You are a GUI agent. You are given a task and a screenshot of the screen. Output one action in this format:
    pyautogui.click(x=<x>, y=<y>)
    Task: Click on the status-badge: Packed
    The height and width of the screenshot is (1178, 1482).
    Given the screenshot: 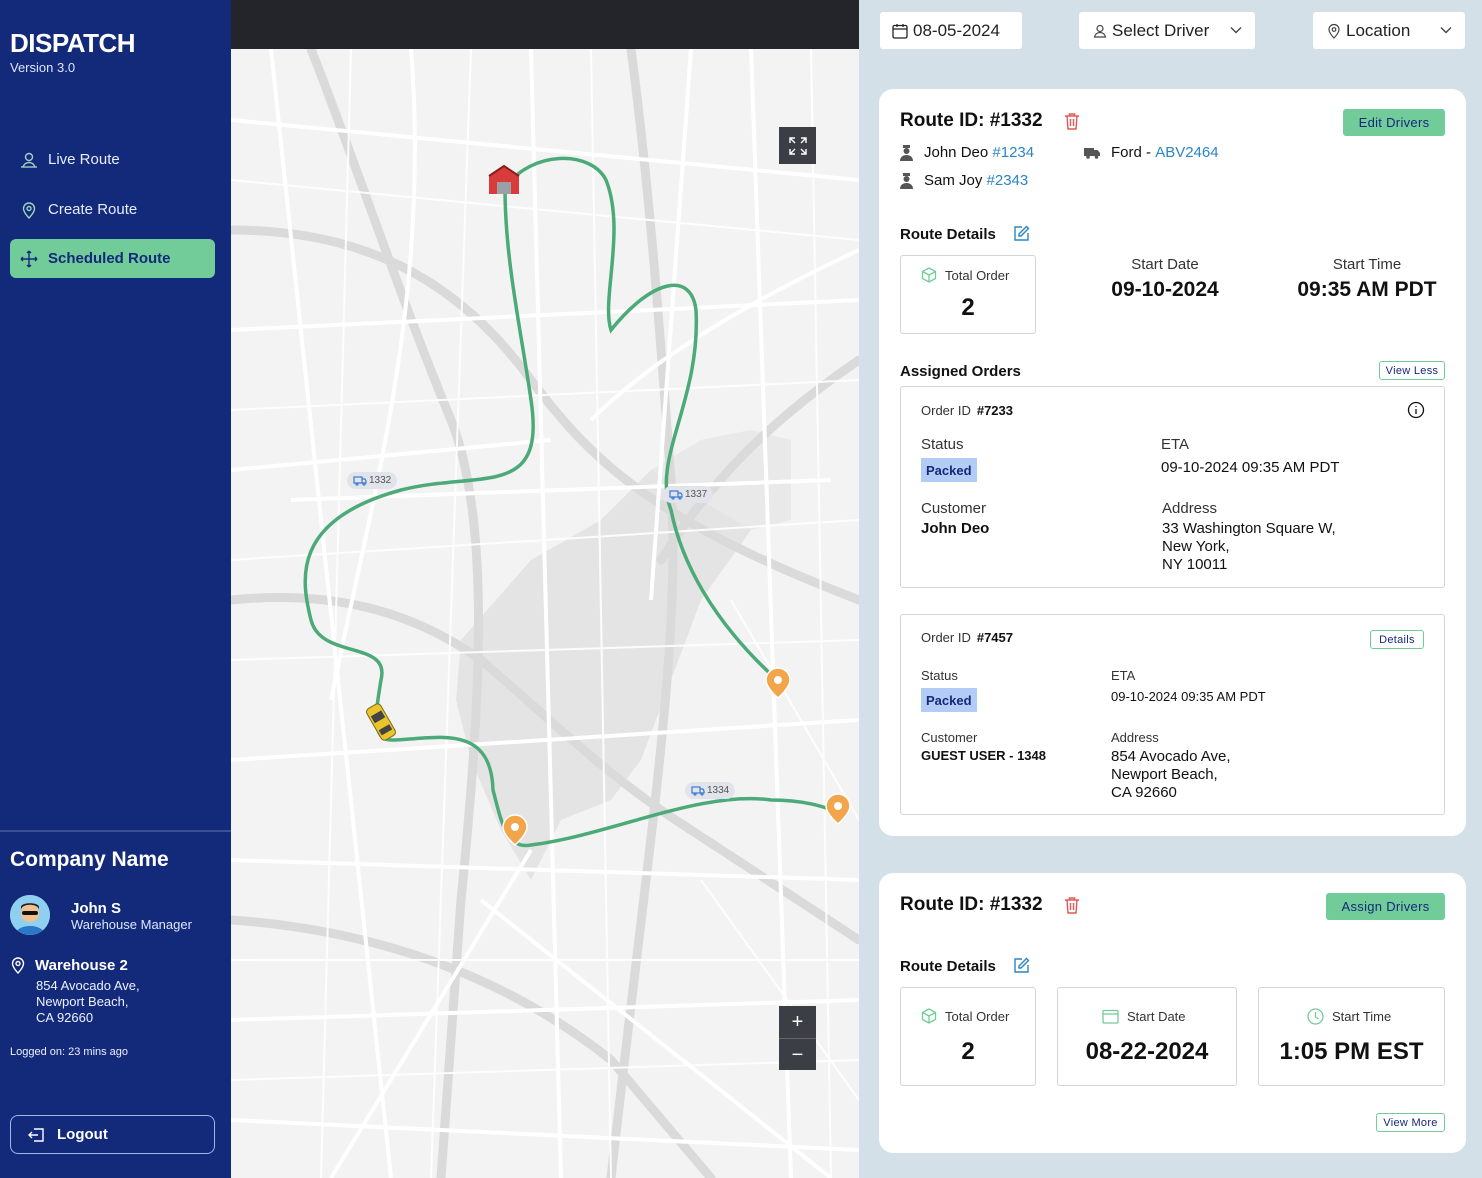 What is the action you would take?
    pyautogui.click(x=949, y=470)
    